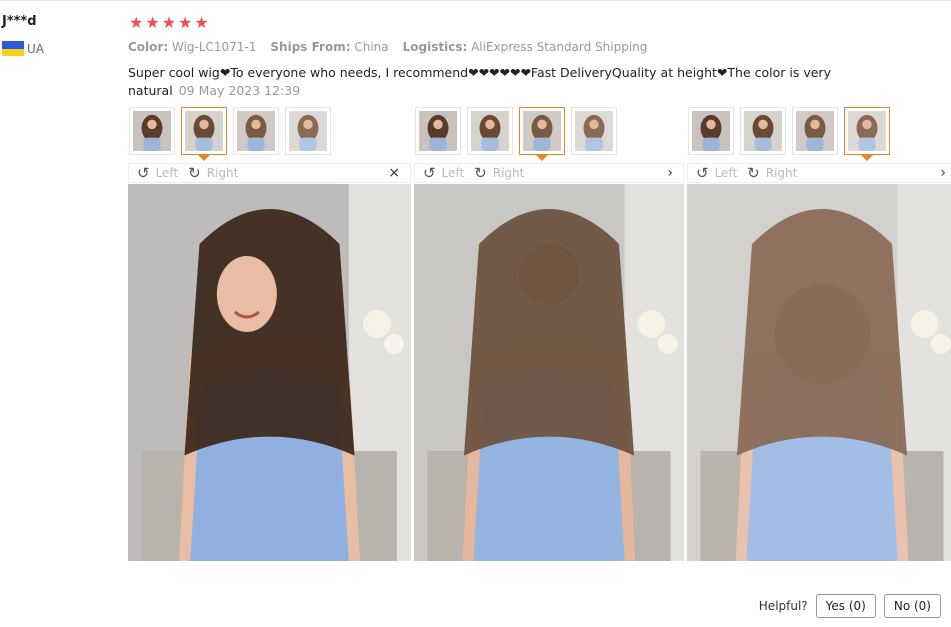 The image size is (951, 627). What do you see at coordinates (35, 48) in the screenshot?
I see `country-code: UA` at bounding box center [35, 48].